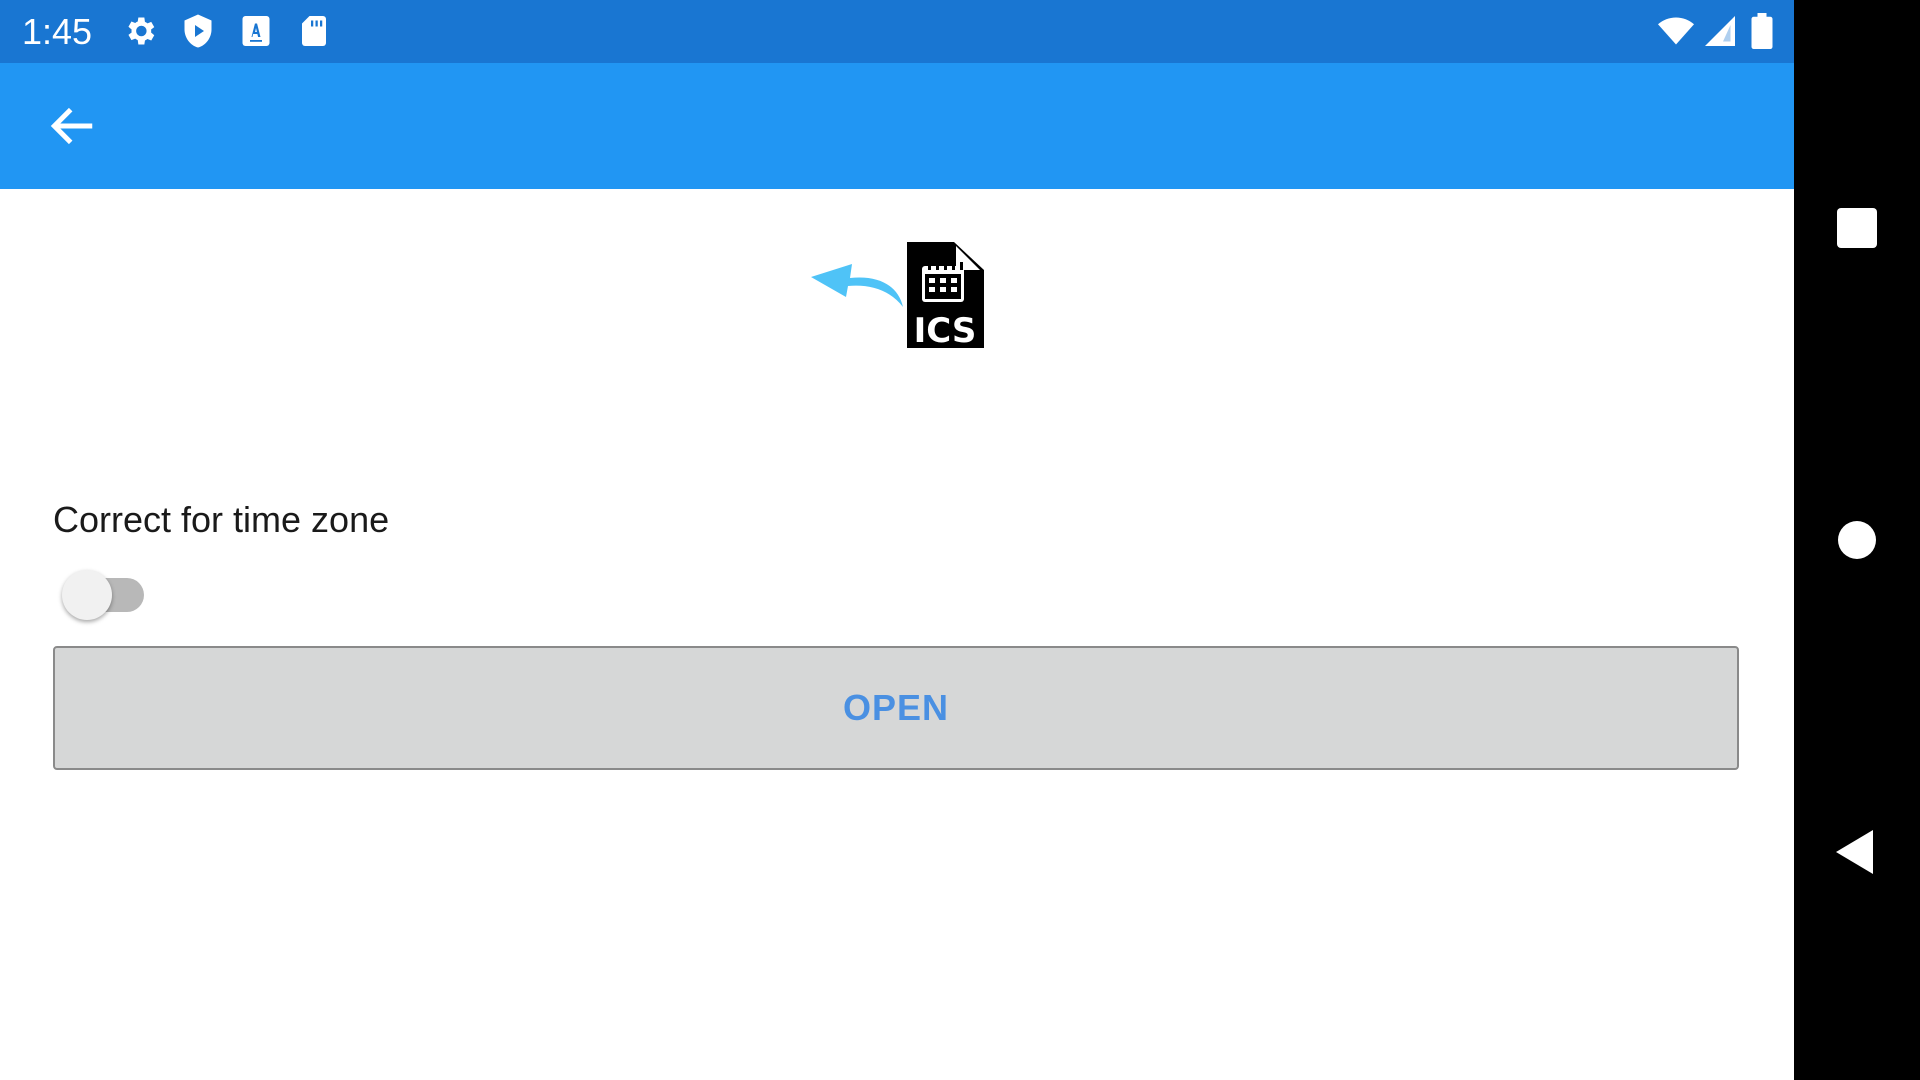 This screenshot has height=1080, width=1920. I want to click on navigation-bar, so click(1857, 540).